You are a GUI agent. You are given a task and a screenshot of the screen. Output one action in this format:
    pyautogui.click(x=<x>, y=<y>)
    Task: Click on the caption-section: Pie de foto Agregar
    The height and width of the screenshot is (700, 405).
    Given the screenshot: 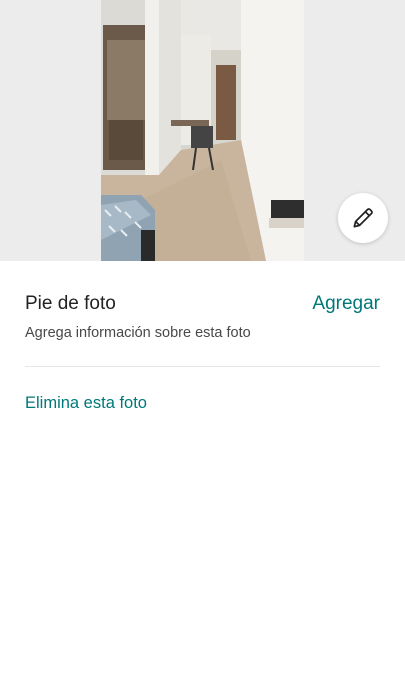 What is the action you would take?
    pyautogui.click(x=202, y=304)
    